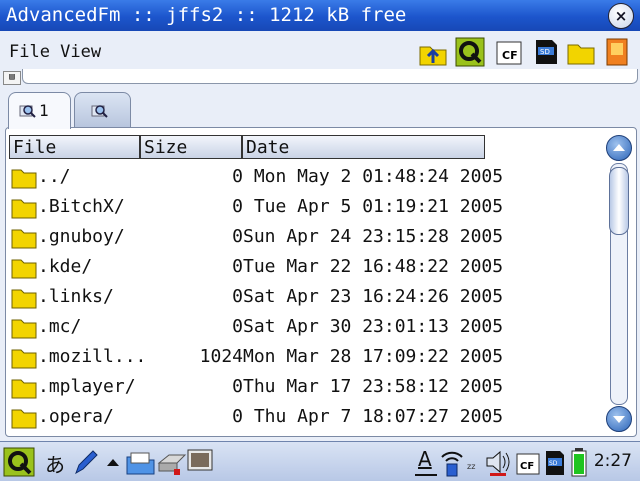  I want to click on taskbar: あ A zz CF SD 2:27, so click(320, 461).